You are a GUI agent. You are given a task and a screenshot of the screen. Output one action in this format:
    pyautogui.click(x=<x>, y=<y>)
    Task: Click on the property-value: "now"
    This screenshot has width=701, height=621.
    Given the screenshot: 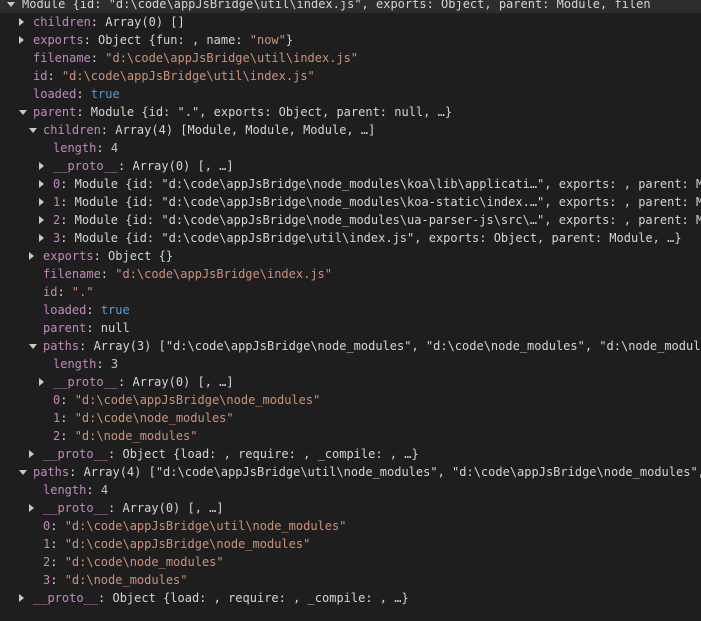 What is the action you would take?
    pyautogui.click(x=267, y=40)
    